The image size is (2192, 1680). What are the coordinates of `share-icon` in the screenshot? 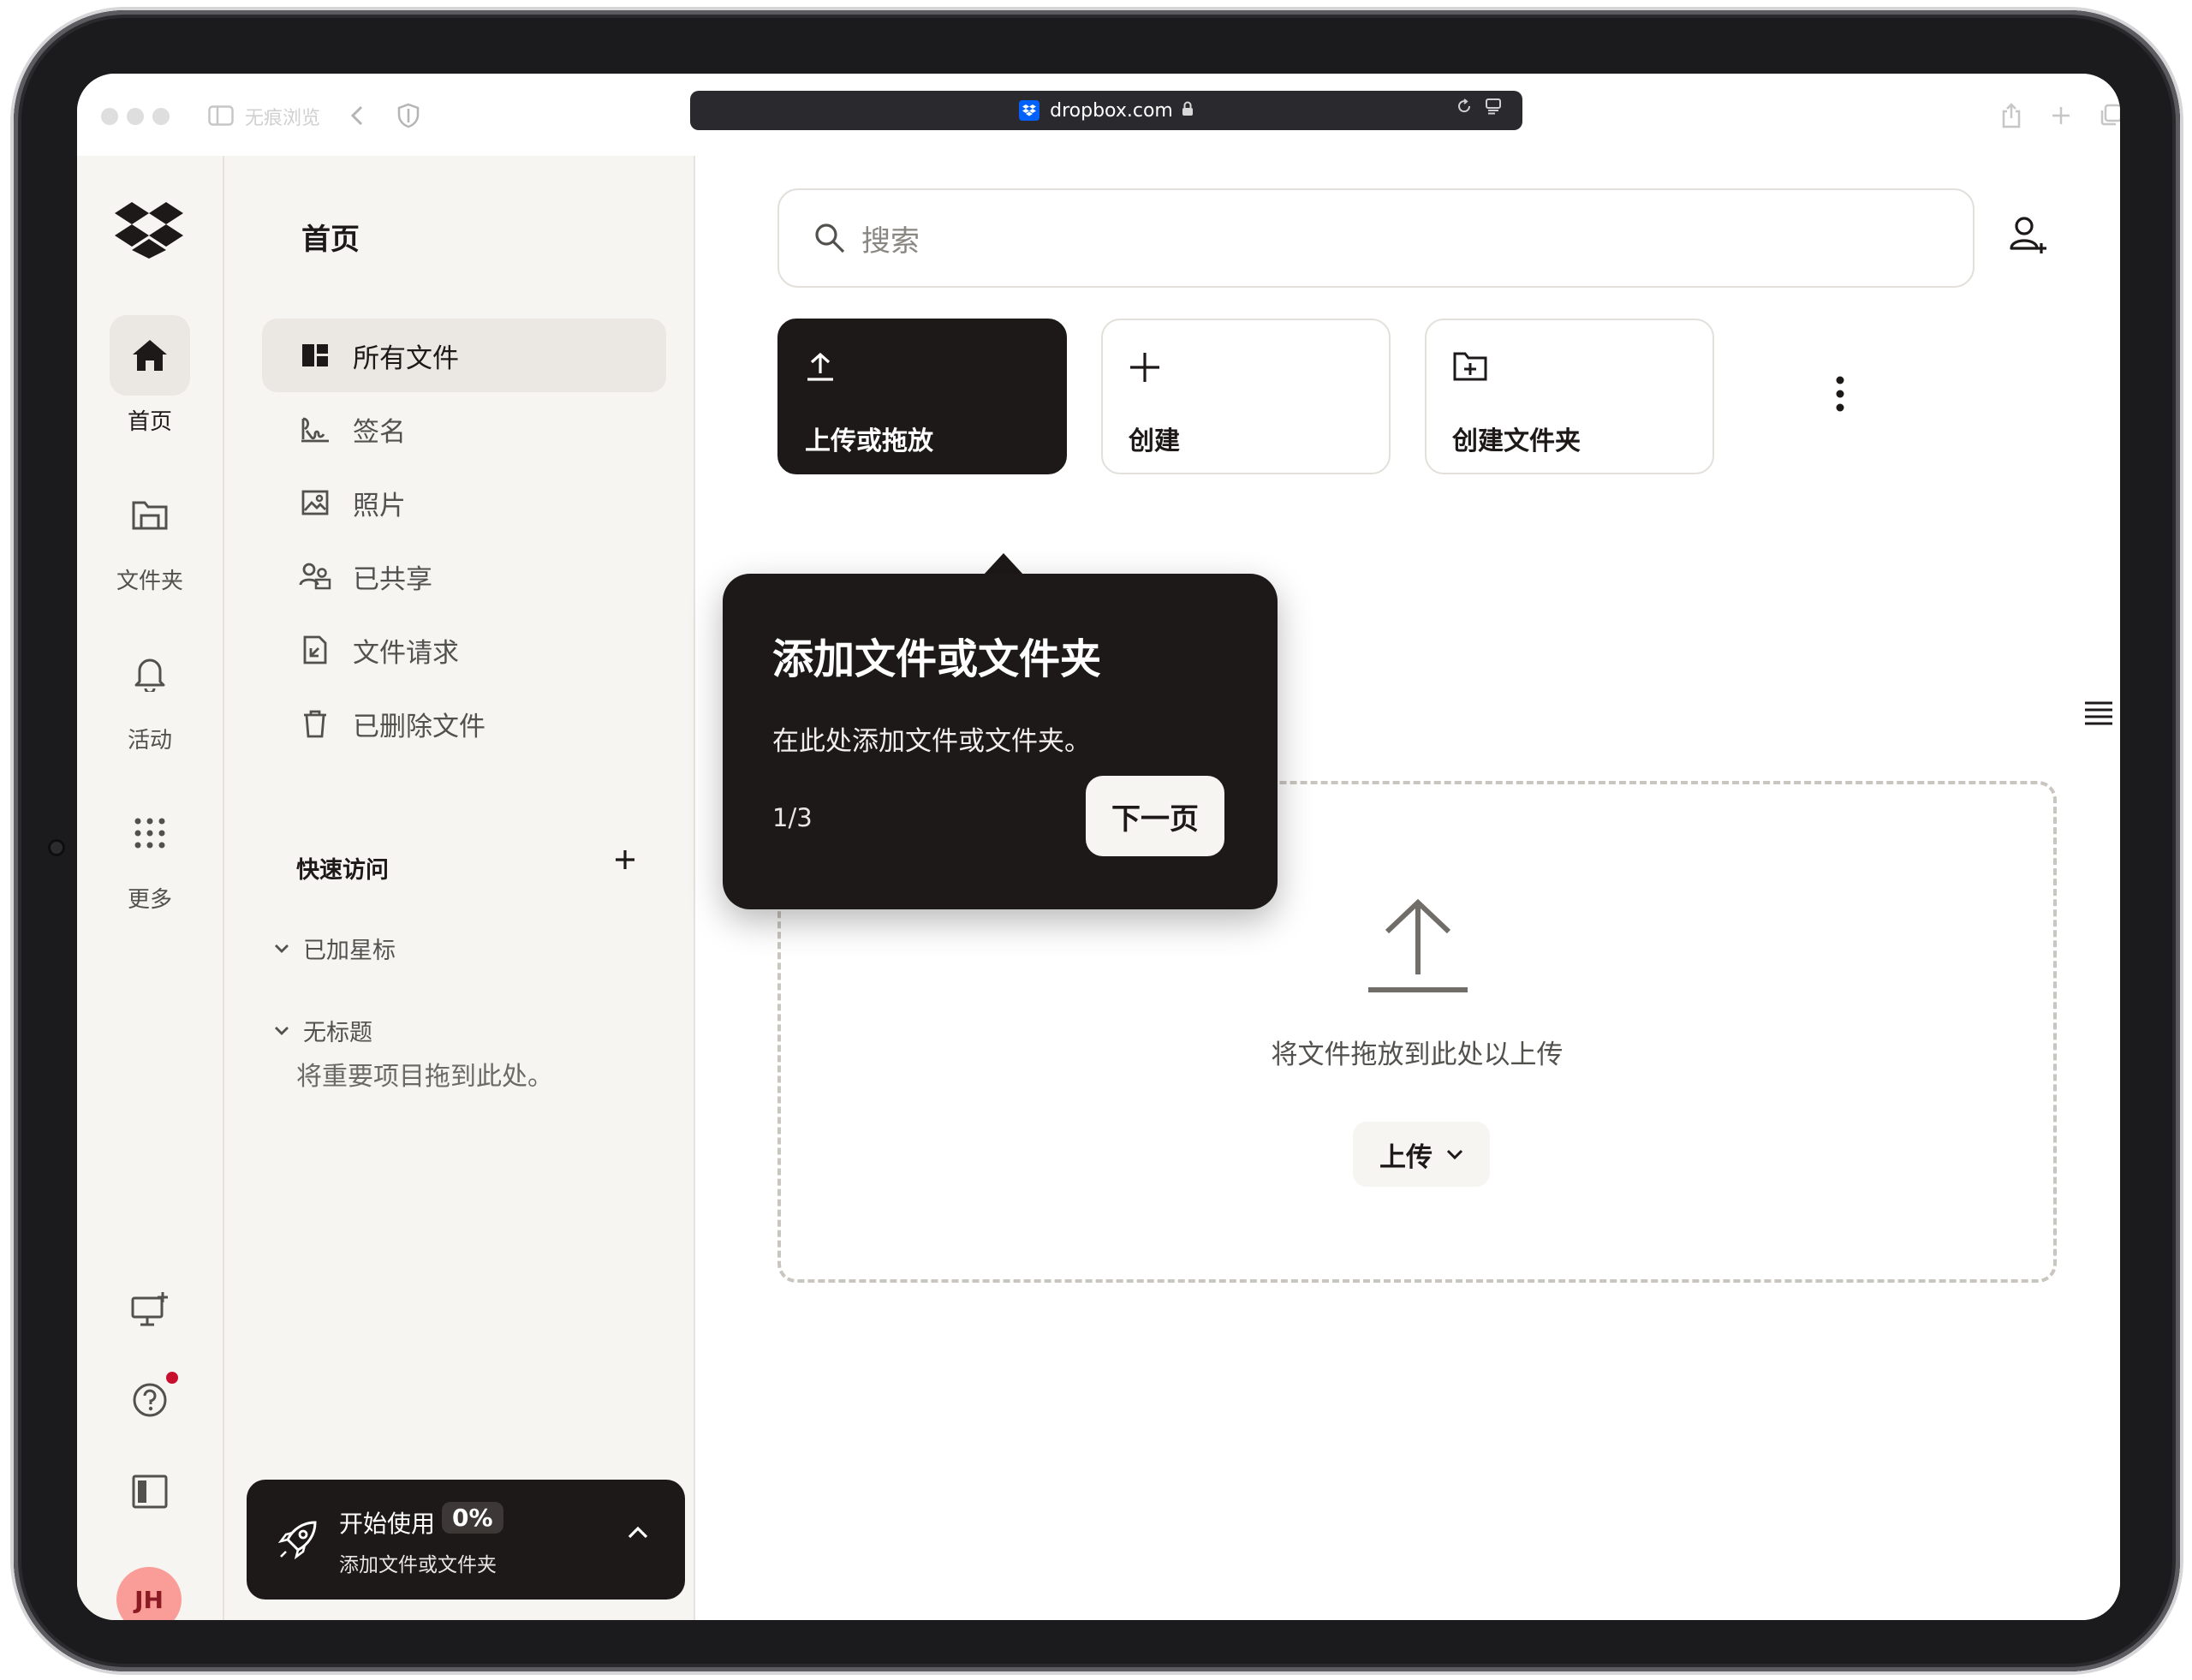 It's located at (2011, 116).